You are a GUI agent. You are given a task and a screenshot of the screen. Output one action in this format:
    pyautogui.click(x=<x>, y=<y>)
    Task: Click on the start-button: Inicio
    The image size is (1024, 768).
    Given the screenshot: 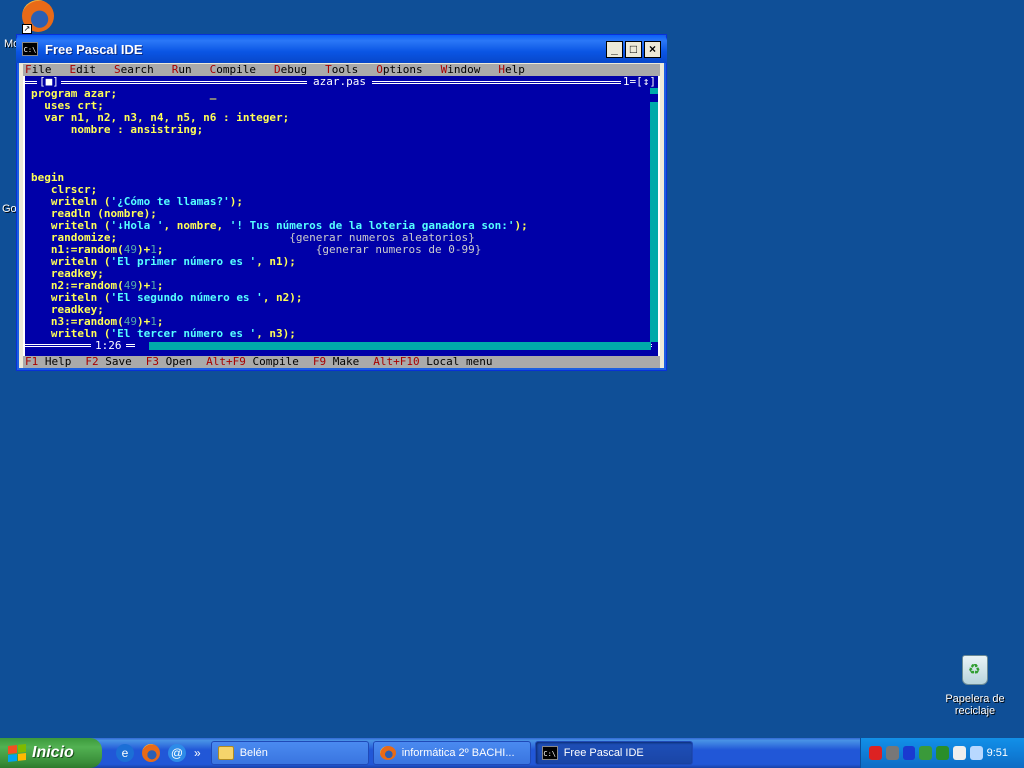 What is the action you would take?
    pyautogui.click(x=51, y=753)
    